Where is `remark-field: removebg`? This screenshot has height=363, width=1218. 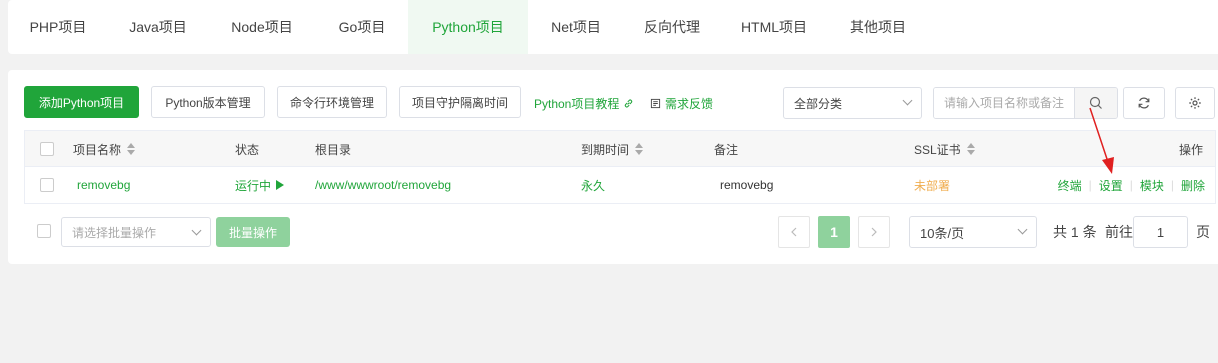 remark-field: removebg is located at coordinates (746, 185).